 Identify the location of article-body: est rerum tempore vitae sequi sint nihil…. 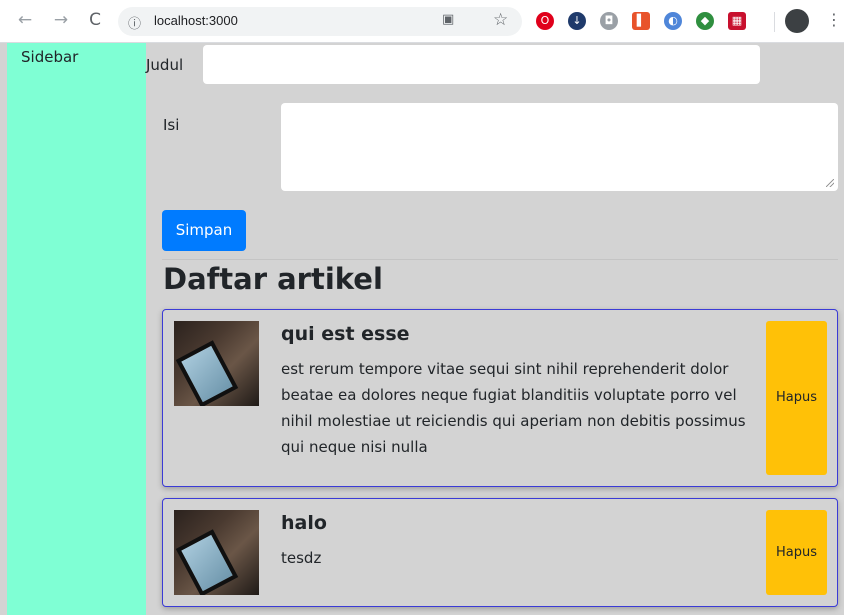
(513, 408).